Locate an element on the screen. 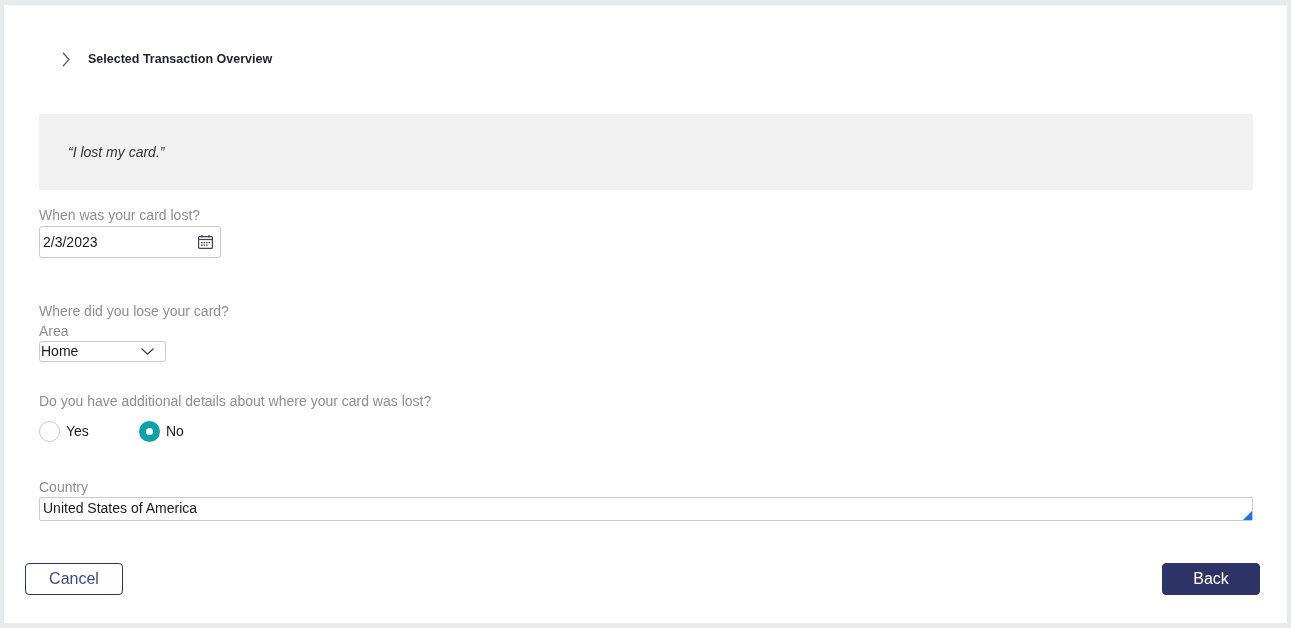 This screenshot has height=628, width=1291. option-label: Yes is located at coordinates (77, 431).